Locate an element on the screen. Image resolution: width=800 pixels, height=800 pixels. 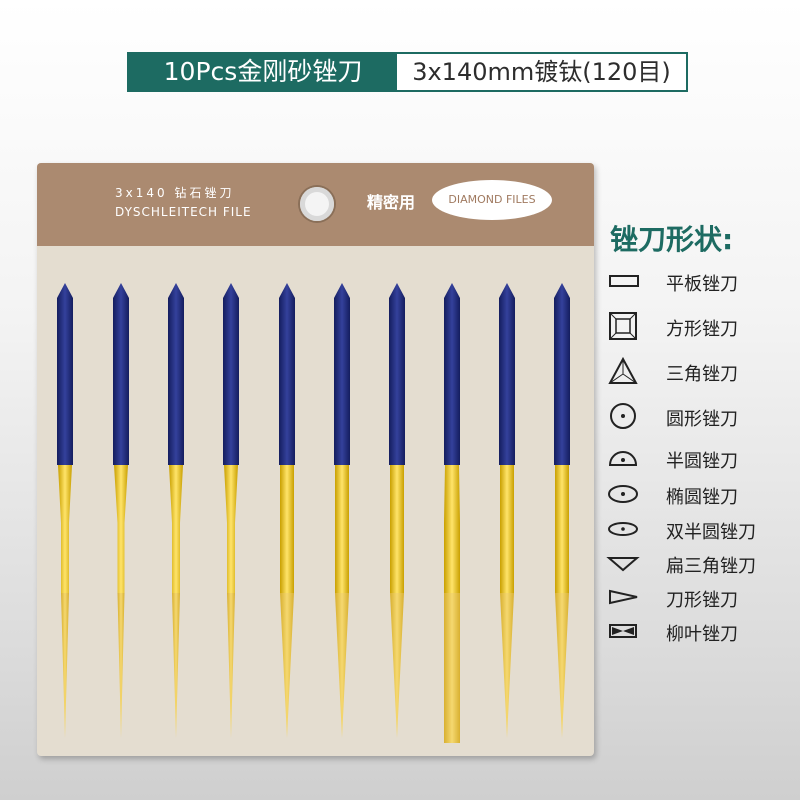
half-round-file-icon is located at coordinates (624, 458).